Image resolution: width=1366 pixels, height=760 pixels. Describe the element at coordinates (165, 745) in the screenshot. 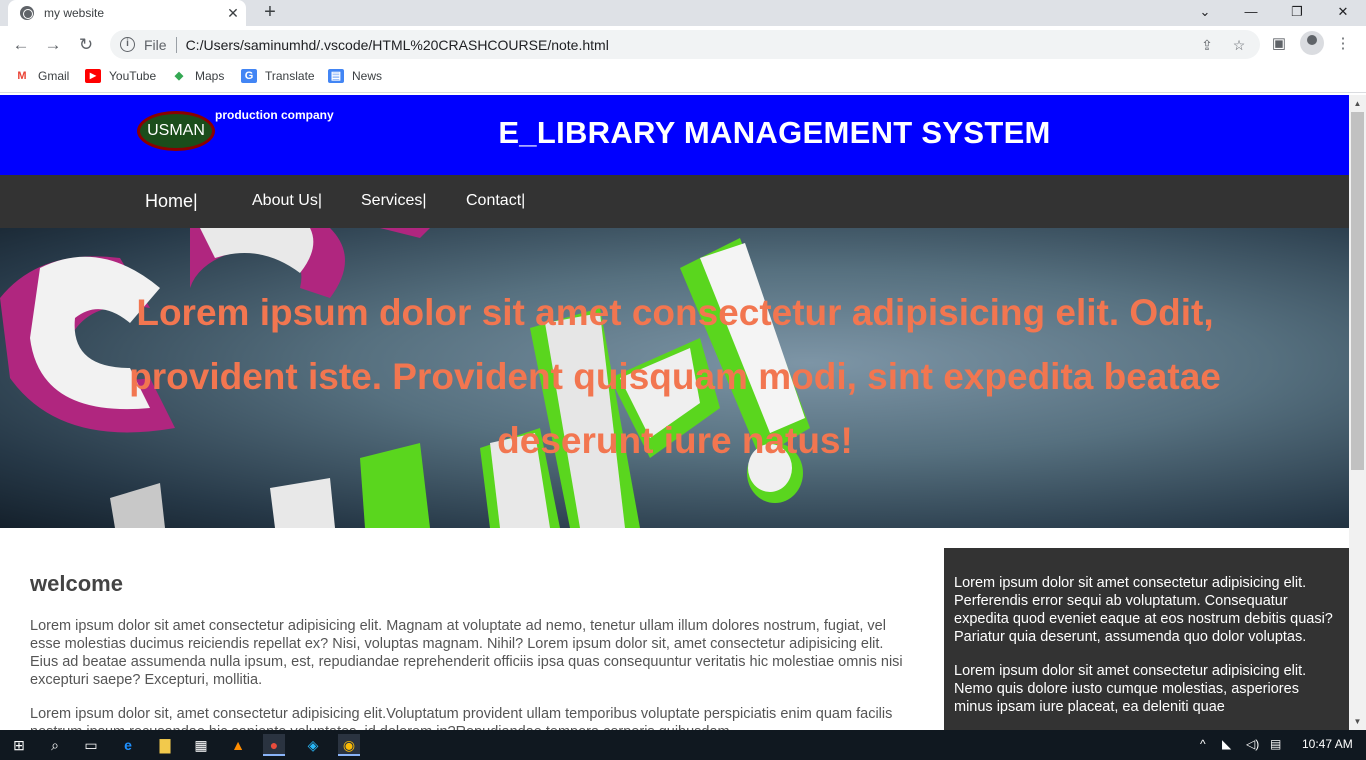

I see `file-explorer-icon: ▇` at that location.